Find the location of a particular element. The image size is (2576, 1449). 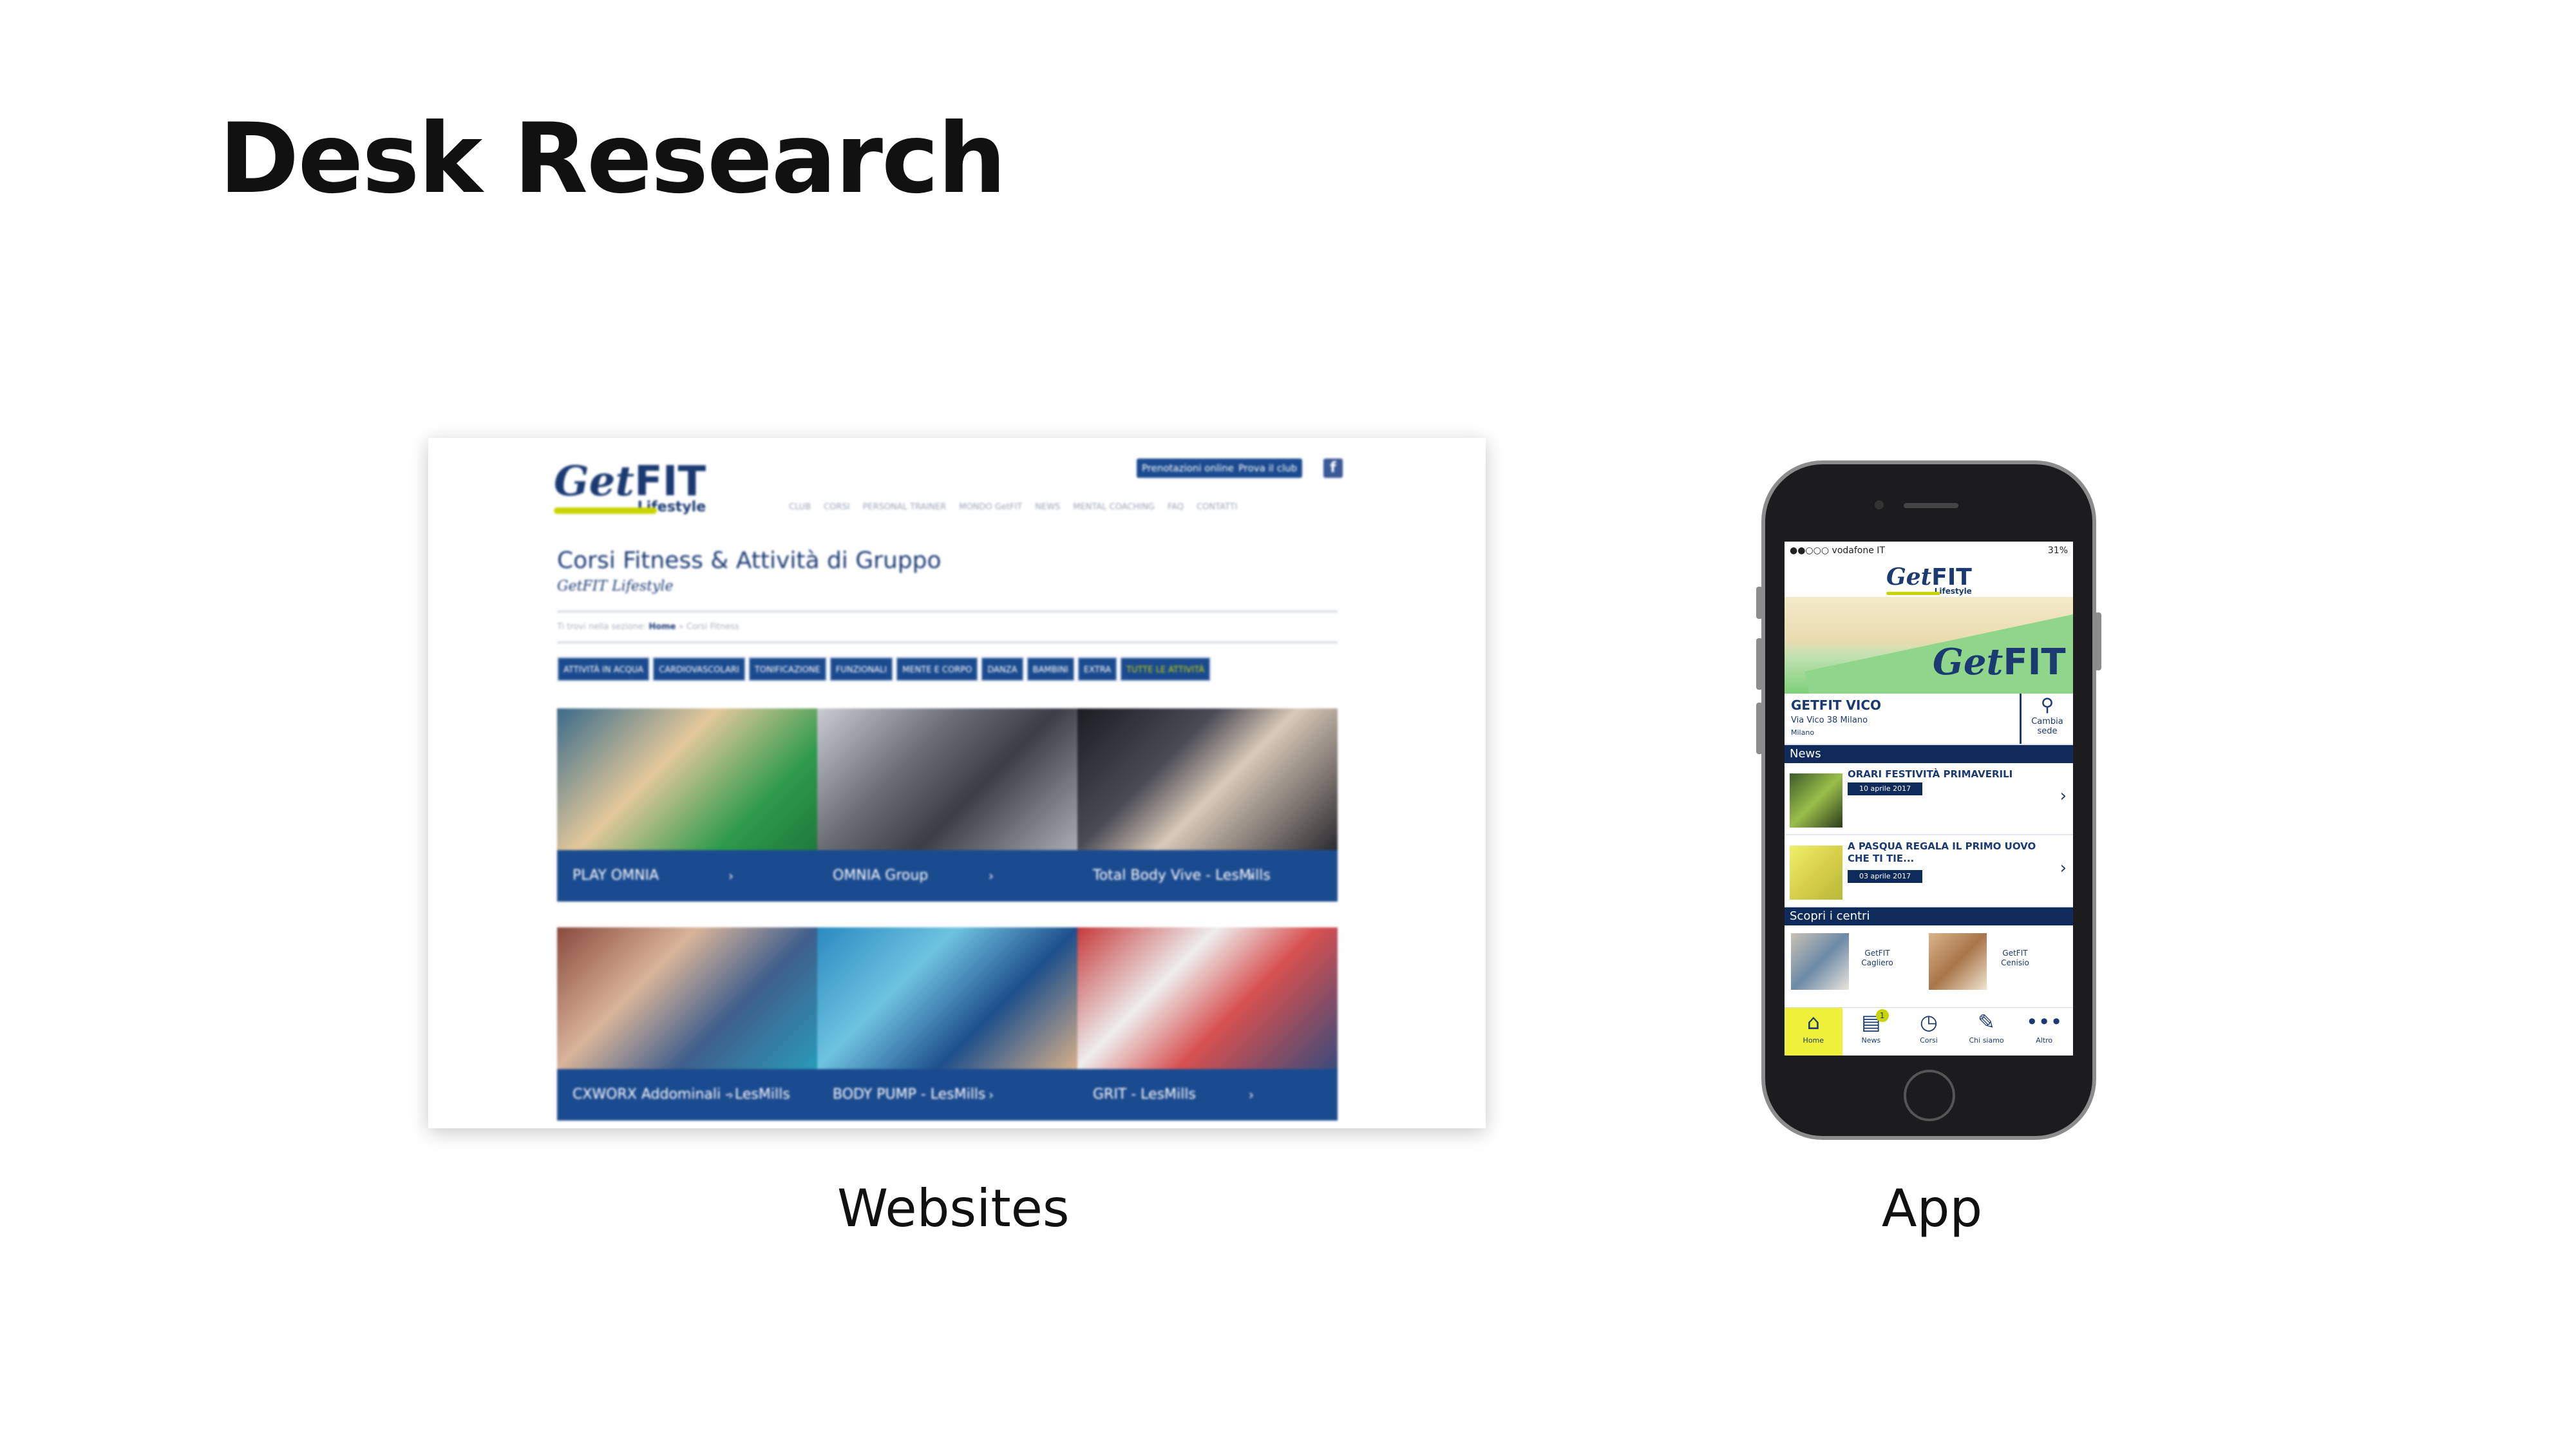

category-mente-e-corpo: MENTE E CORPO is located at coordinates (938, 669).